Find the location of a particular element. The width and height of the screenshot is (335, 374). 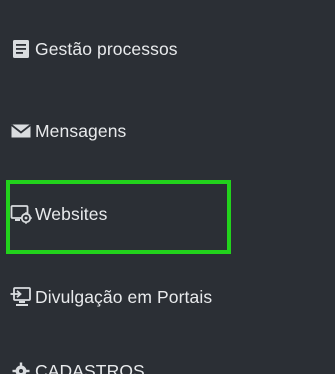

sidebar-item-label: Gestão processos is located at coordinates (106, 48).